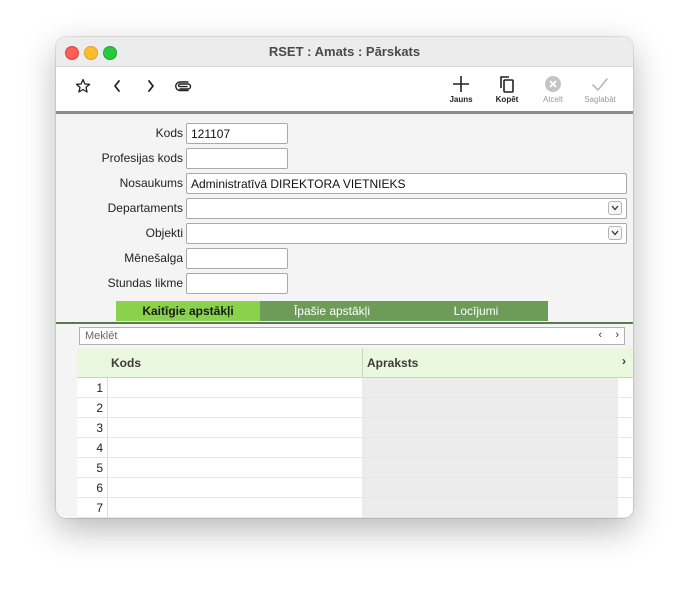  Describe the element at coordinates (237, 133) in the screenshot. I see `kods-field: 121107` at that location.